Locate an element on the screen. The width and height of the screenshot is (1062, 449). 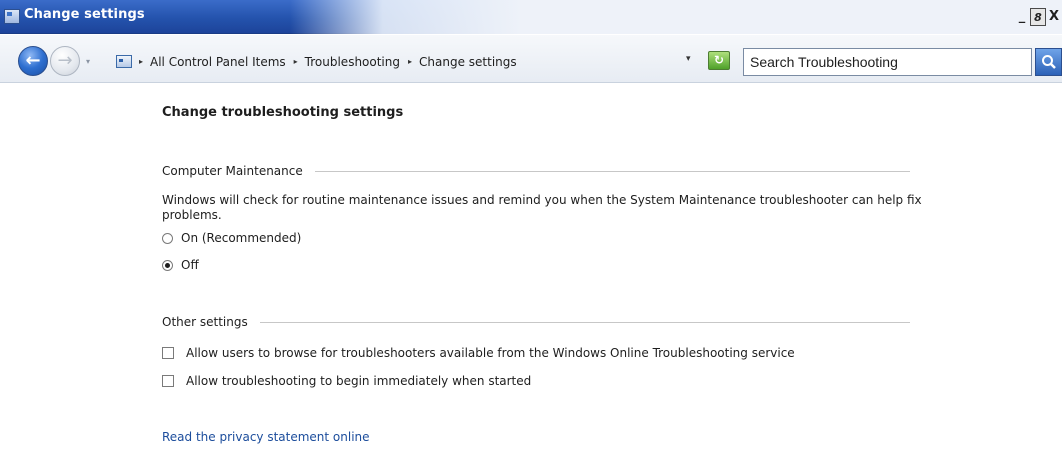
computer-maintenance-group: Computer Maintenance is located at coordinates (536, 171).